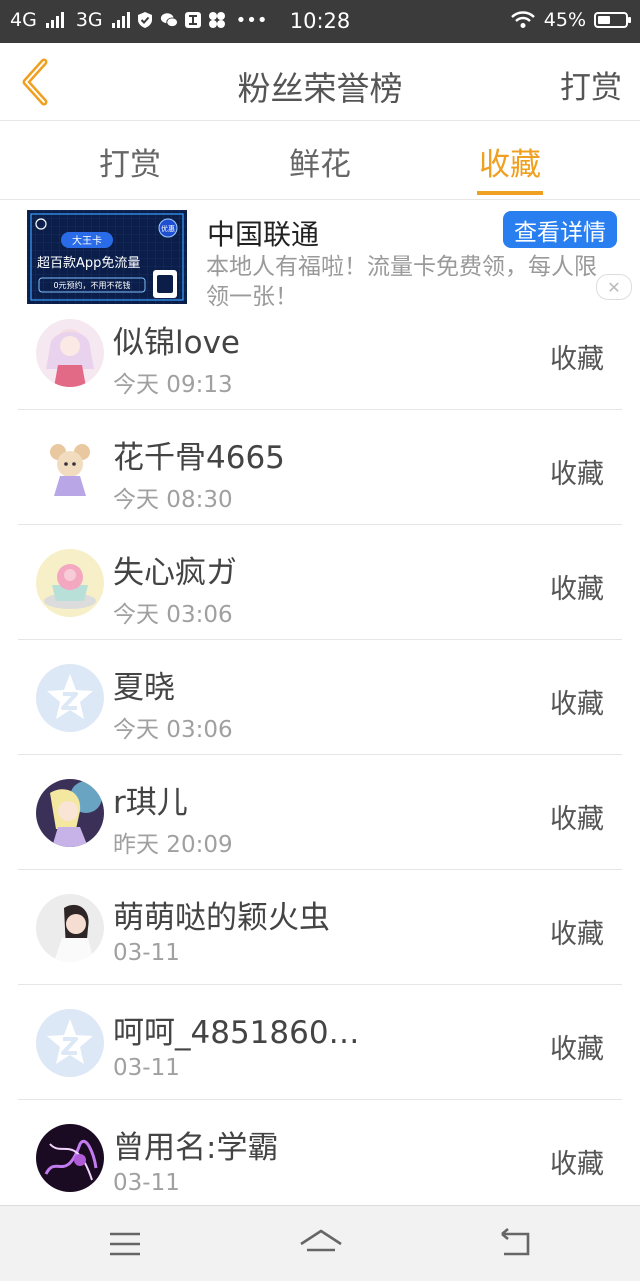  I want to click on list-item: r琪儿 昨天 20:09 收藏, so click(320, 812).